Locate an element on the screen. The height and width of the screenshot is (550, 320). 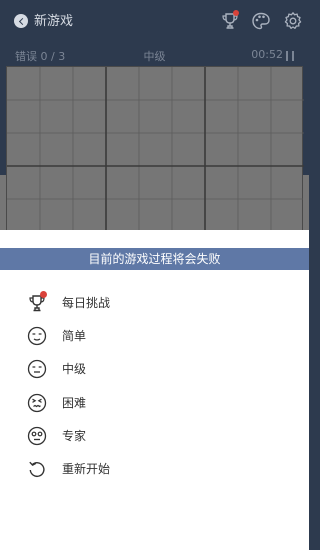
pause-icon is located at coordinates (290, 56).